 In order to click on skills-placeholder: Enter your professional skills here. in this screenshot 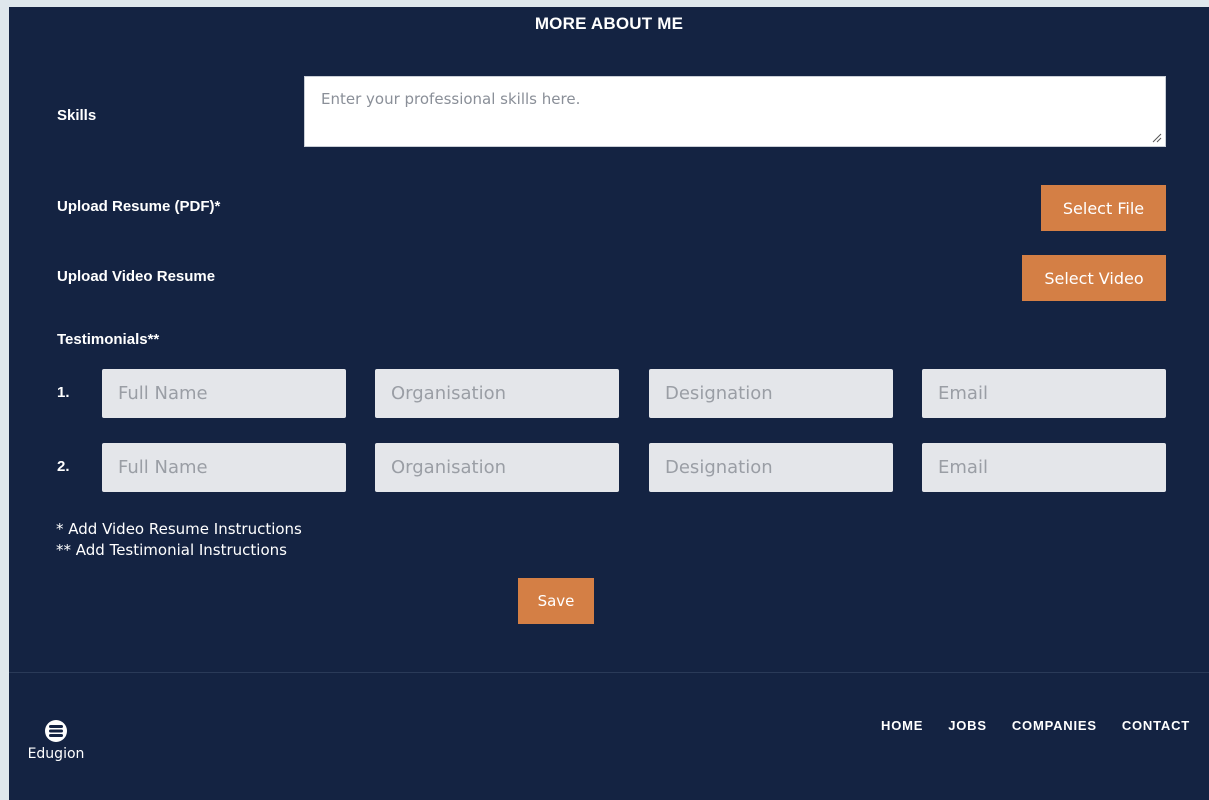, I will do `click(451, 99)`.